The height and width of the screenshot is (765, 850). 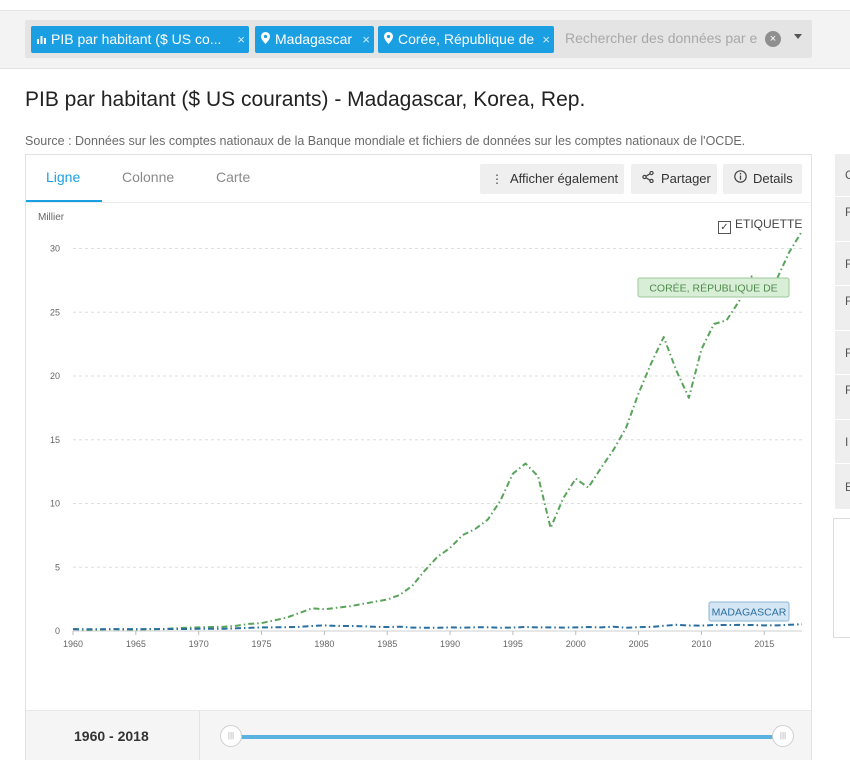 I want to click on side-item: I, so click(x=842, y=442).